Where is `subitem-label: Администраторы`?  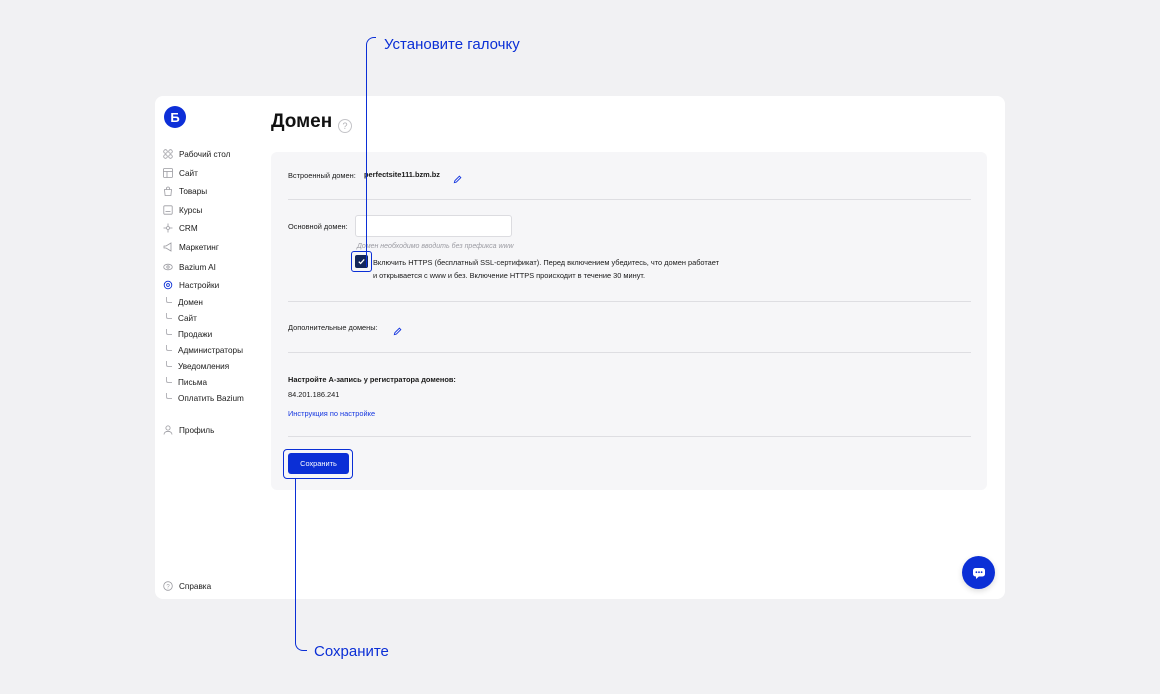 subitem-label: Администраторы is located at coordinates (210, 350).